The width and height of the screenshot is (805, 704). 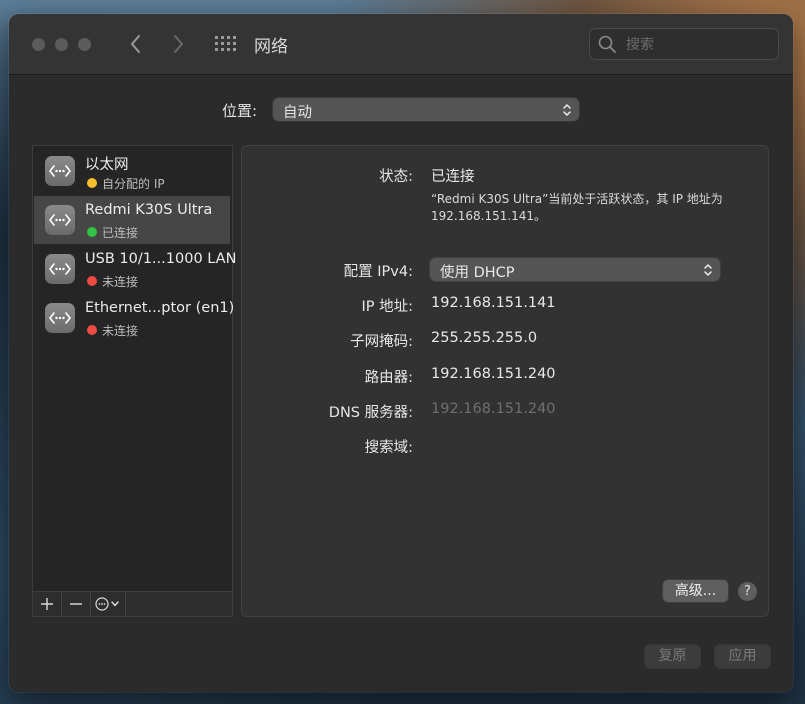 I want to click on revert-button: 复原, so click(x=672, y=656).